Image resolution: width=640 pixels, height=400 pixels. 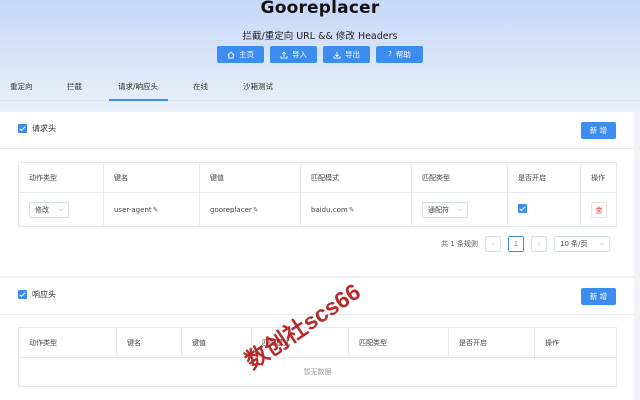 What do you see at coordinates (42, 209) in the screenshot?
I see `action-type-value: 修改` at bounding box center [42, 209].